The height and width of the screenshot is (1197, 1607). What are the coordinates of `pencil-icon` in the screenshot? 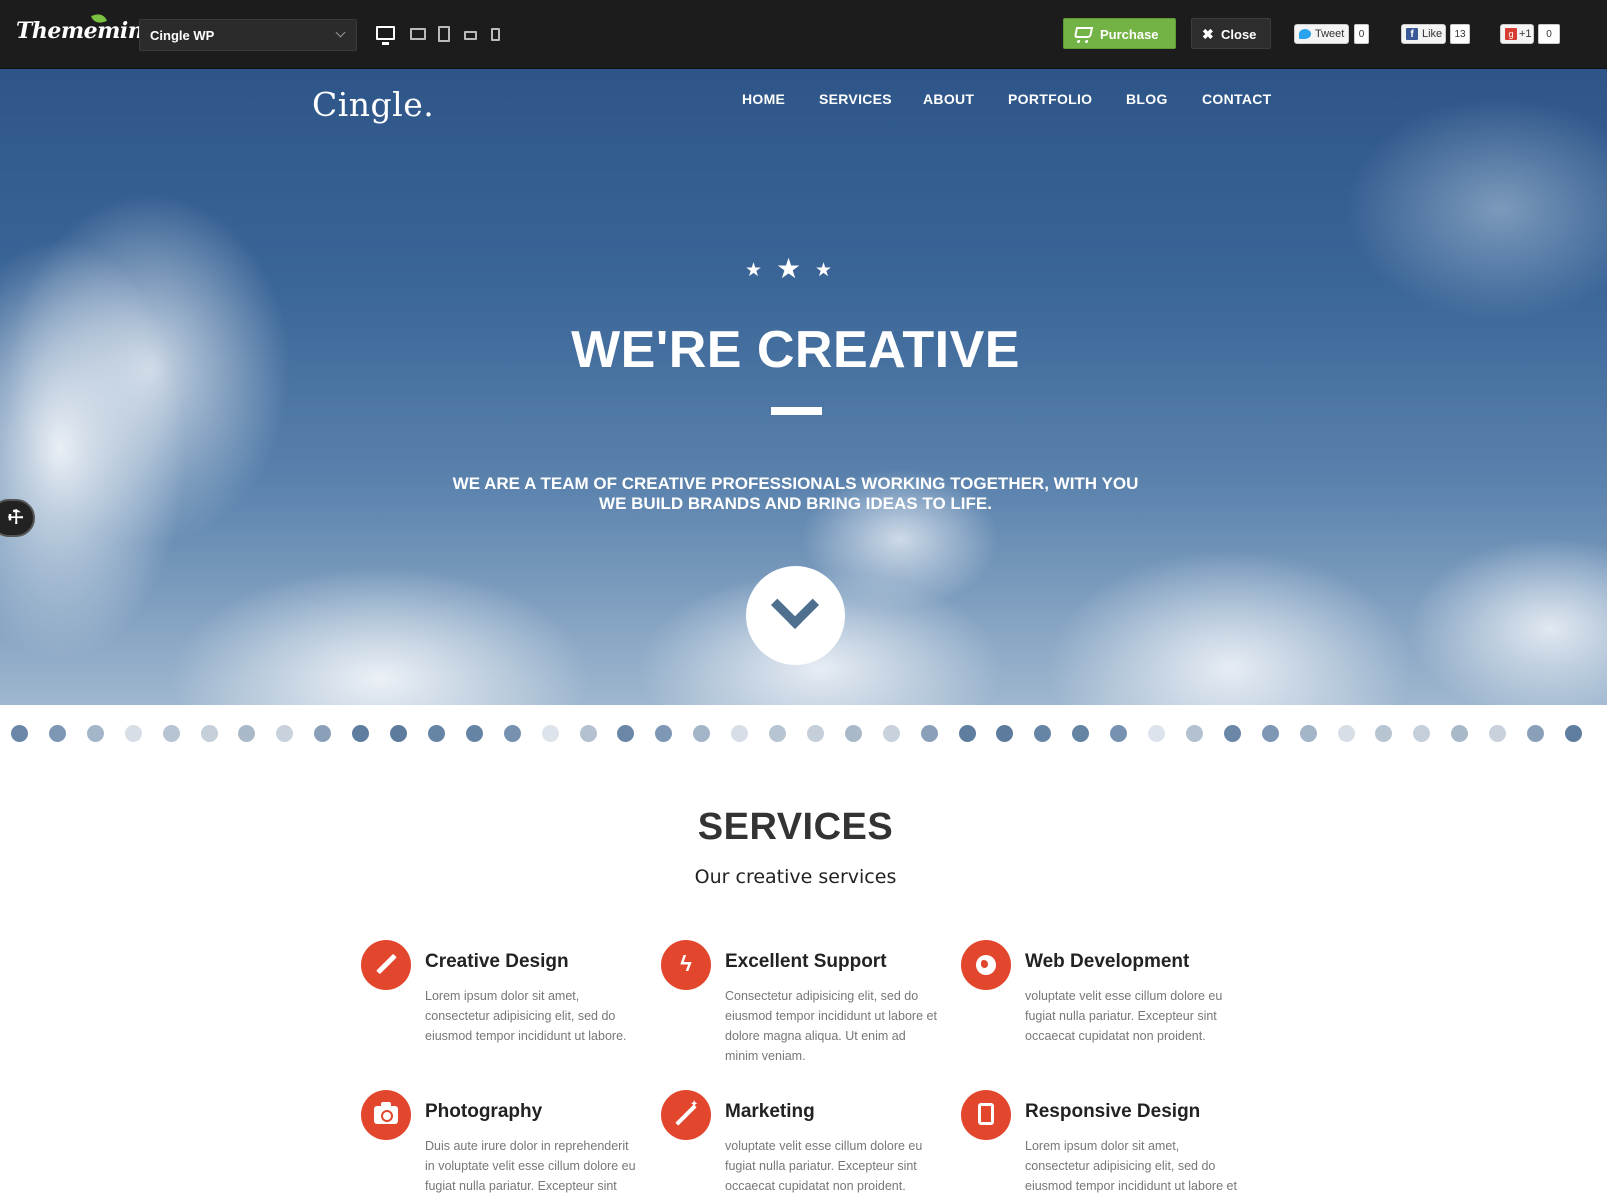 It's located at (386, 965).